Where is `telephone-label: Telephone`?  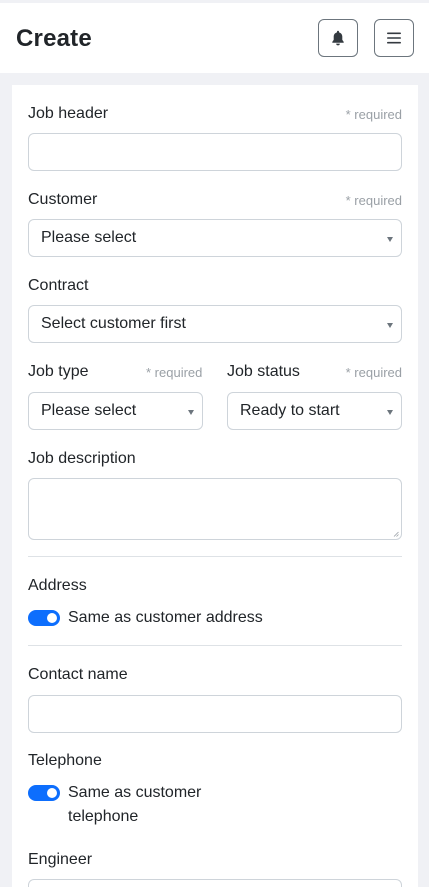 telephone-label: Telephone is located at coordinates (65, 760).